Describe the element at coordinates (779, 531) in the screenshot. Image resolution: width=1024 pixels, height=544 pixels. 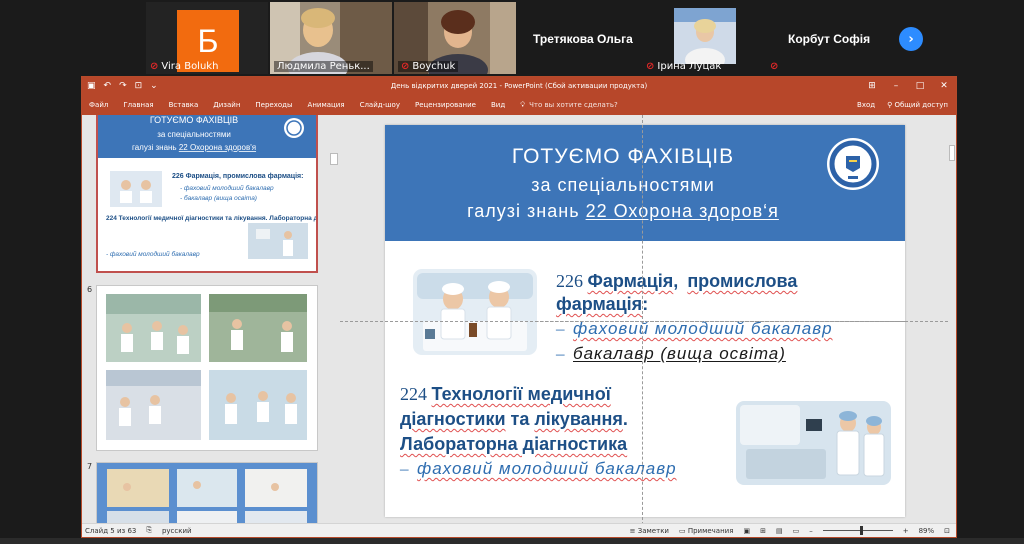
I see `reading-view-icon: ▤` at that location.